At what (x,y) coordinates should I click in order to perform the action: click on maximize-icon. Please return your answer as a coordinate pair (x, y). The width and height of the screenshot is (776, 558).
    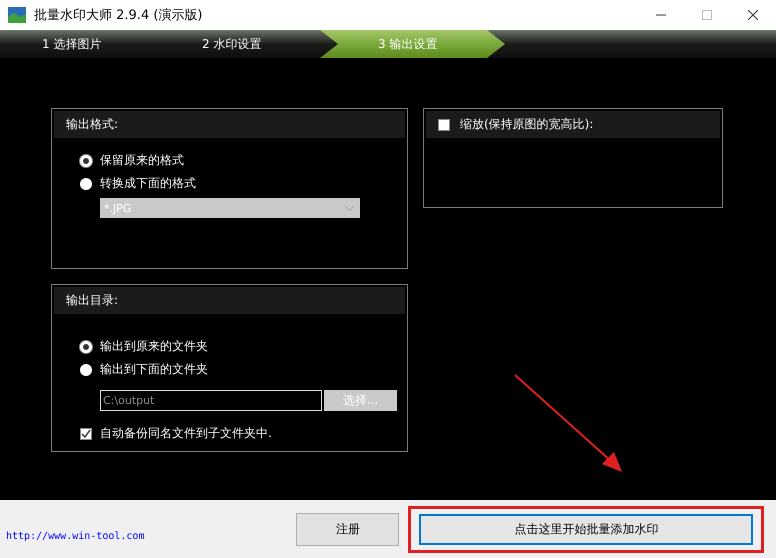
    Looking at the image, I should click on (707, 15).